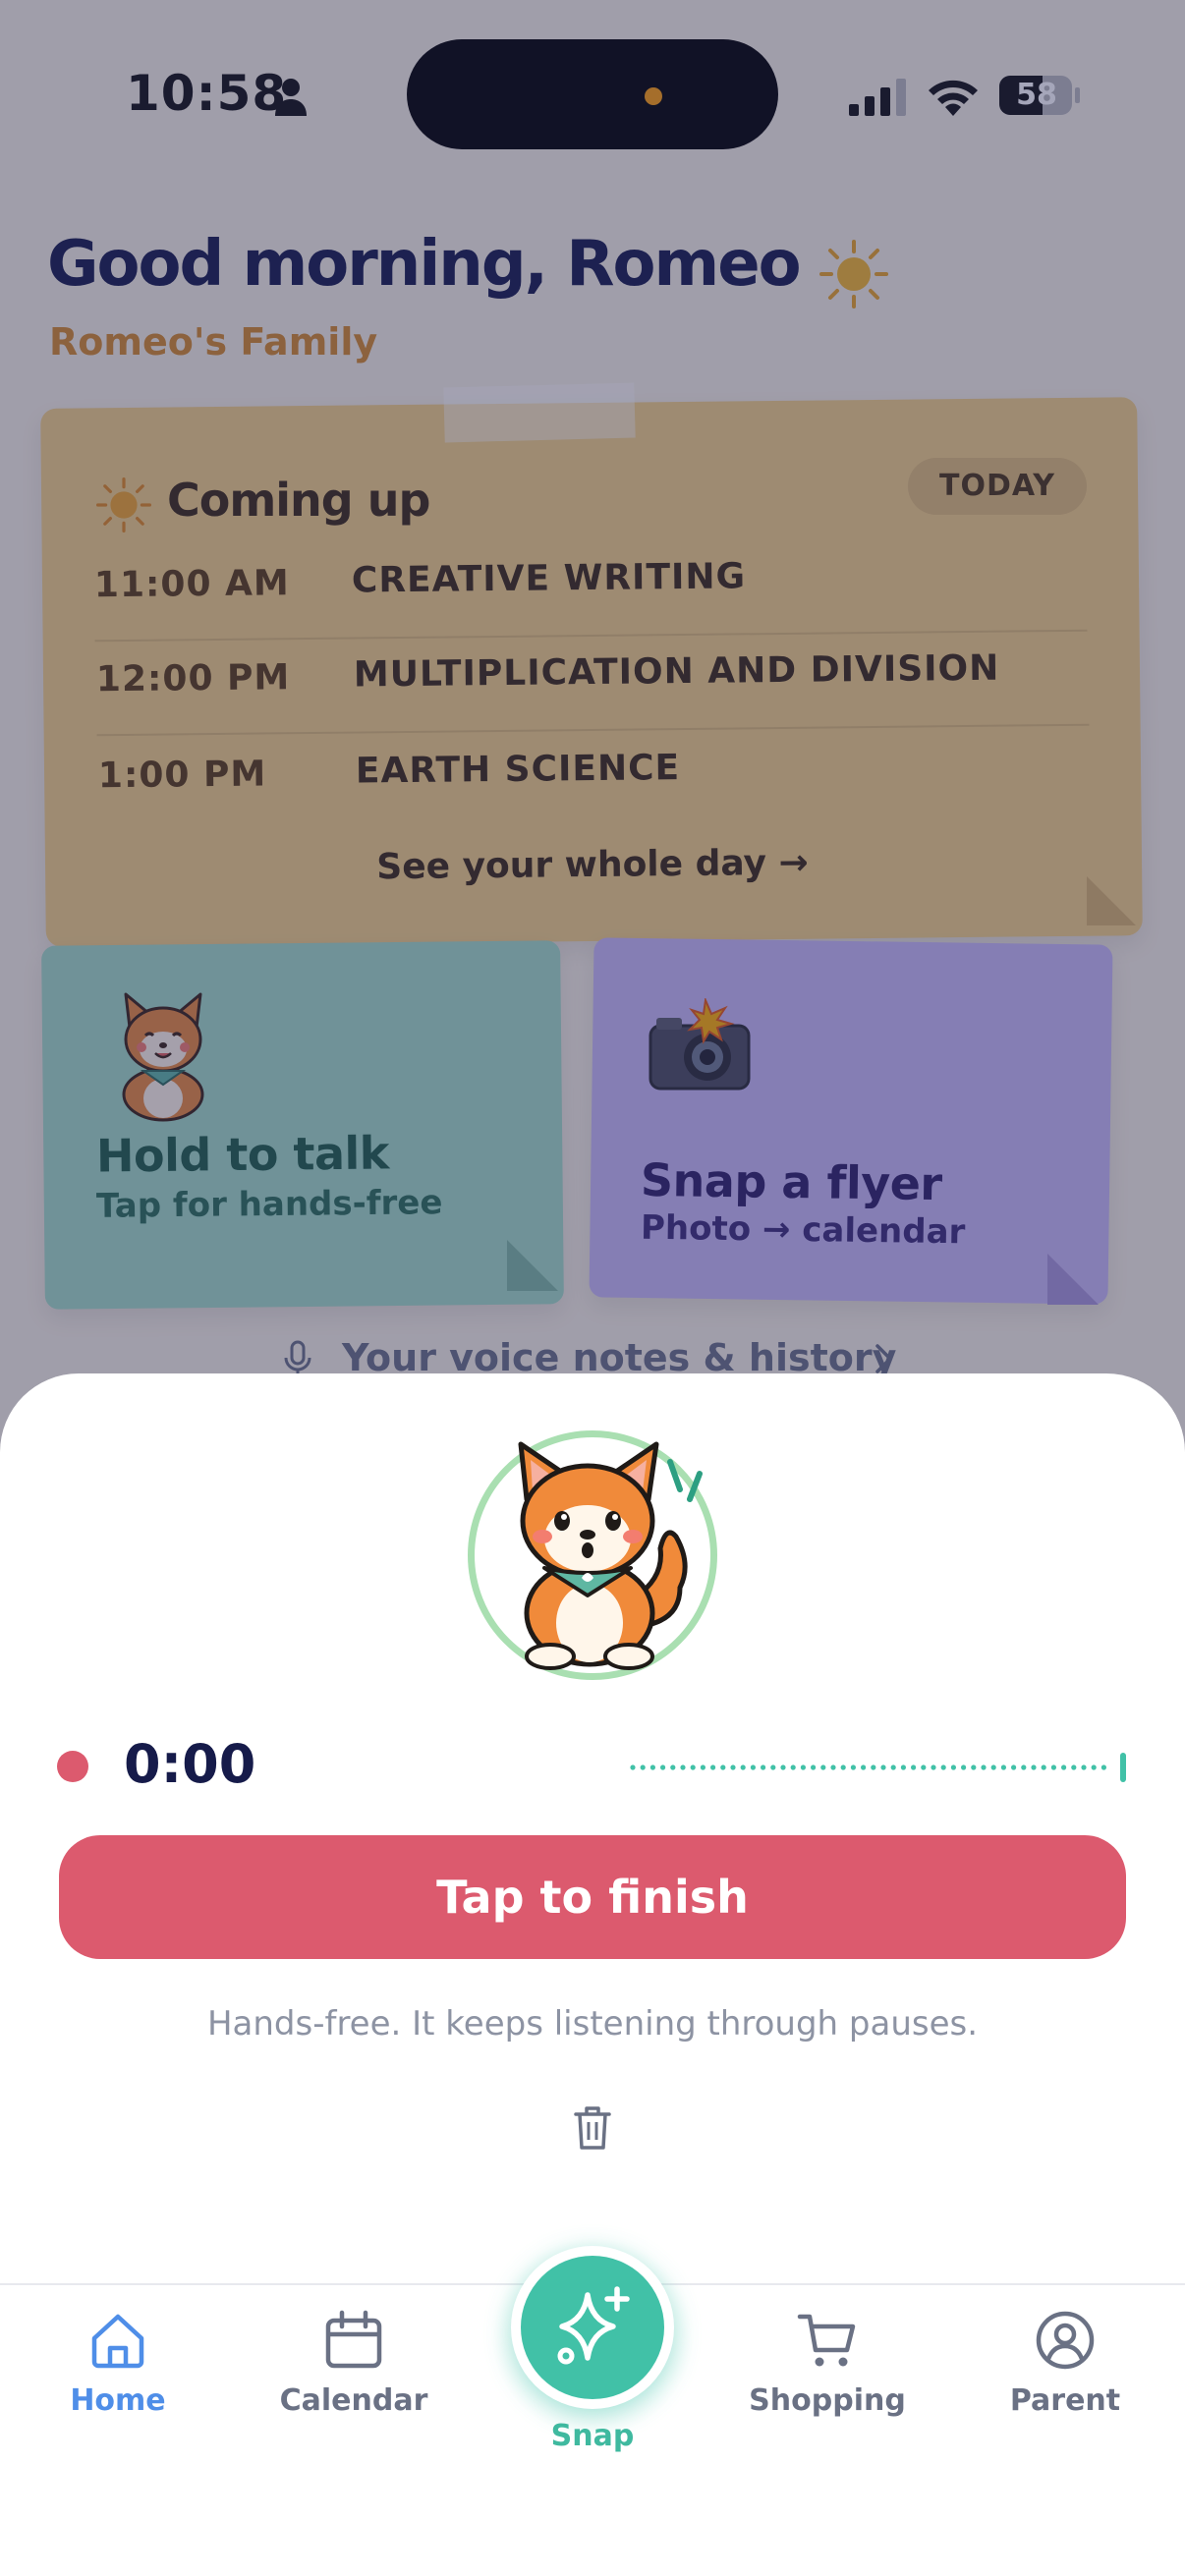 The width and height of the screenshot is (1185, 2576). Describe the element at coordinates (118, 2400) in the screenshot. I see `tab-label: Home` at that location.